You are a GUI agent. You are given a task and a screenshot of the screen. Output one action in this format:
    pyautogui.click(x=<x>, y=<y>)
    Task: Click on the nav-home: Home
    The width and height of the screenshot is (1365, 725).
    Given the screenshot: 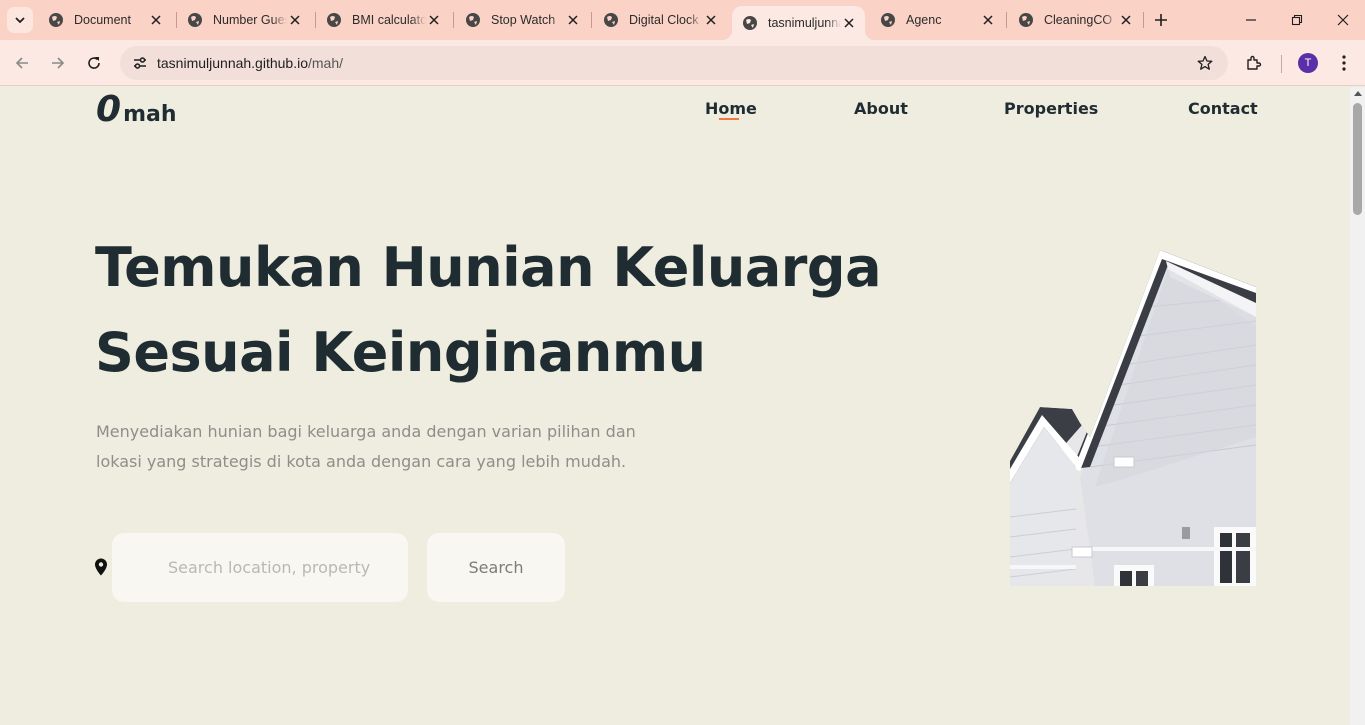 What is the action you would take?
    pyautogui.click(x=731, y=108)
    